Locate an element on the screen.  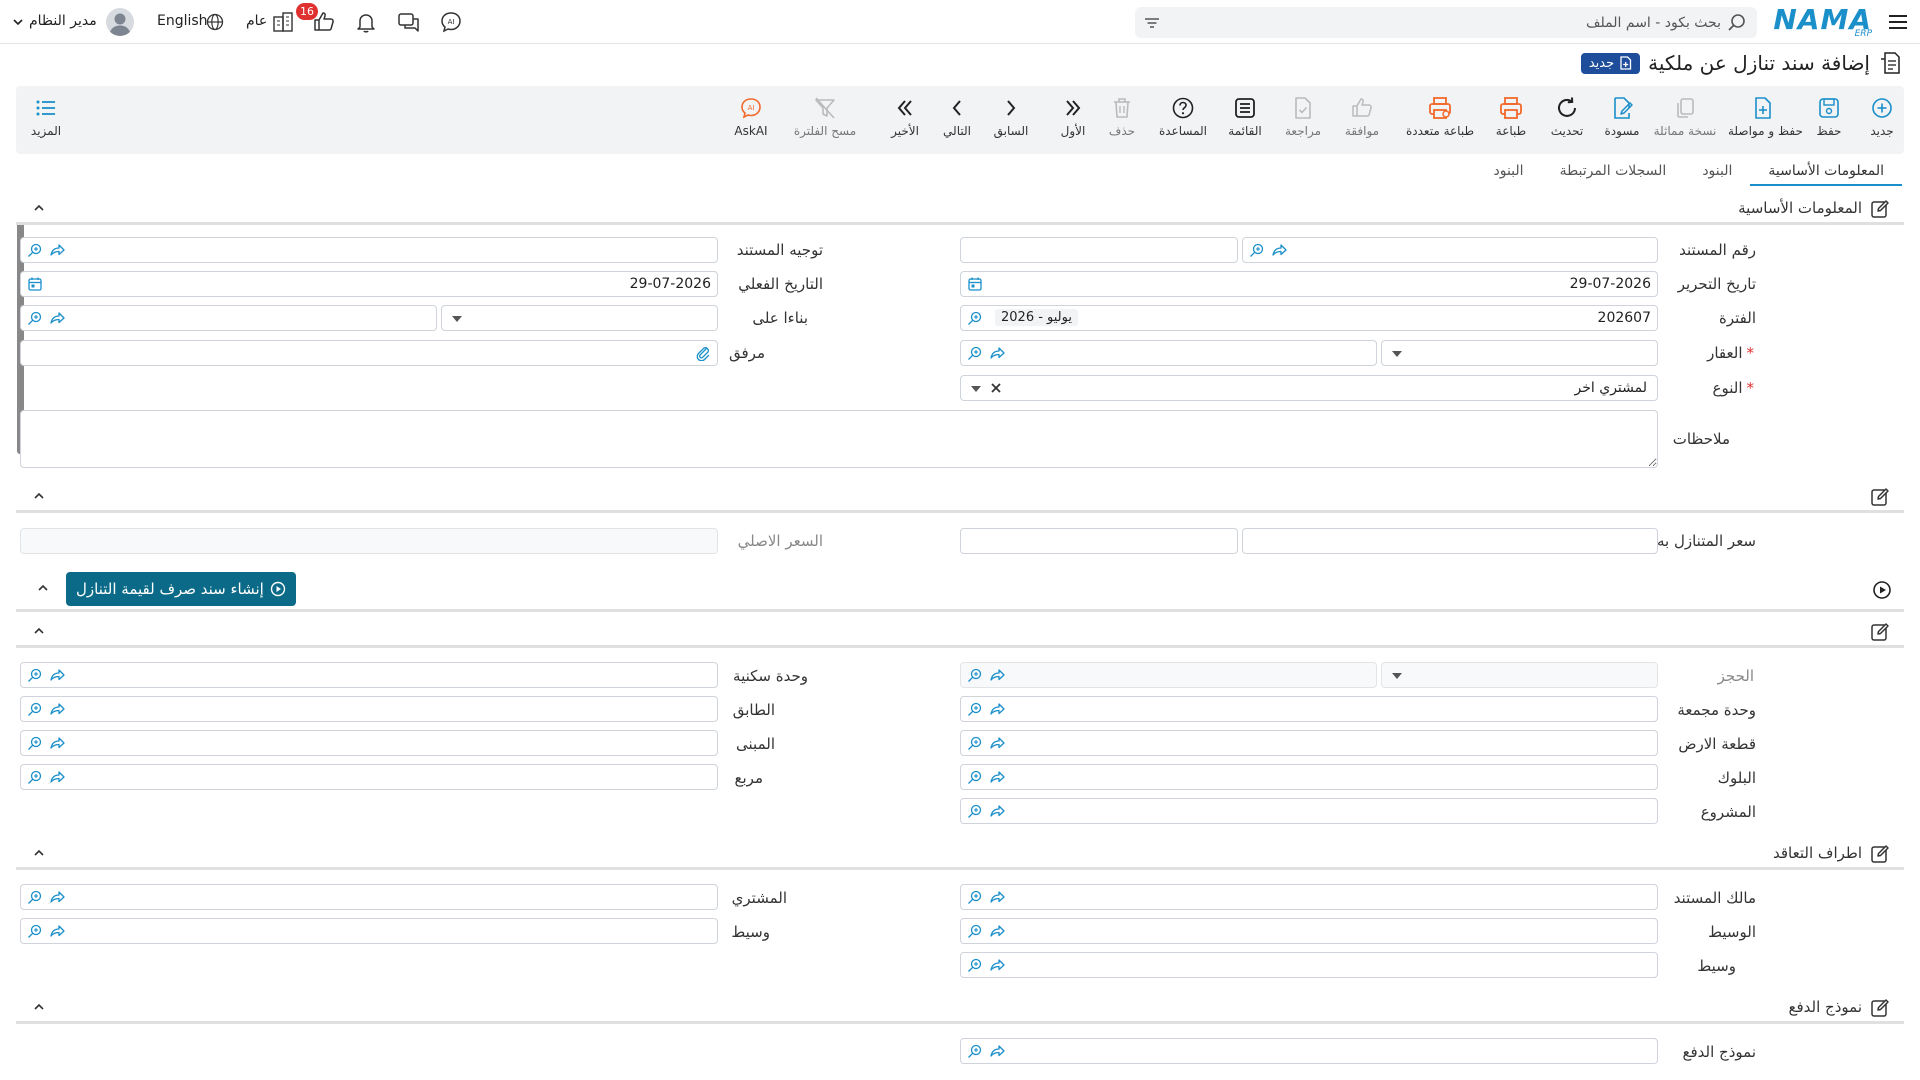
doc-direction-field is located at coordinates (369, 250).